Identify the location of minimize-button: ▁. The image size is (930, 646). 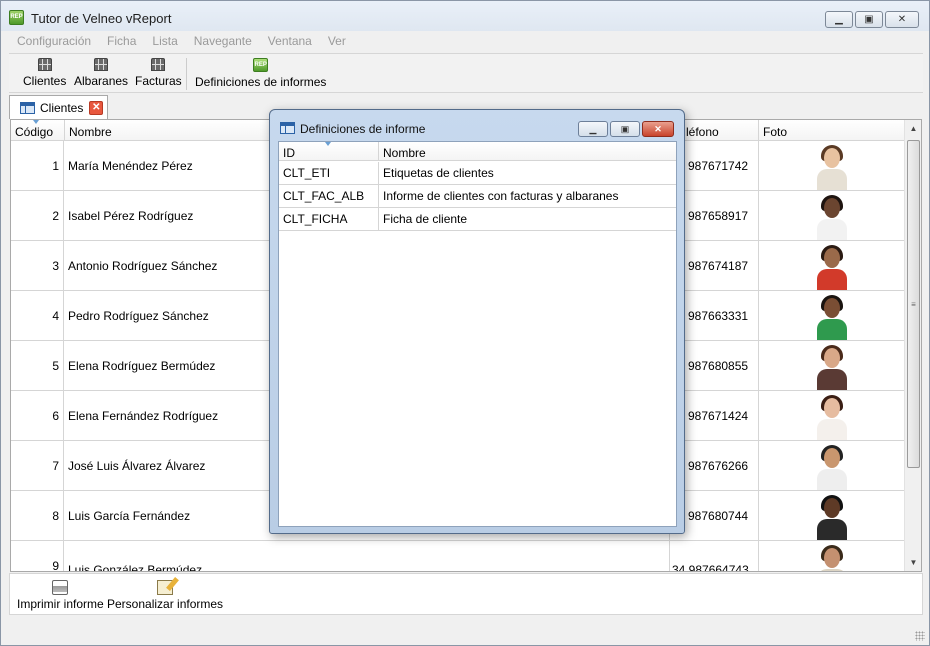
(839, 19).